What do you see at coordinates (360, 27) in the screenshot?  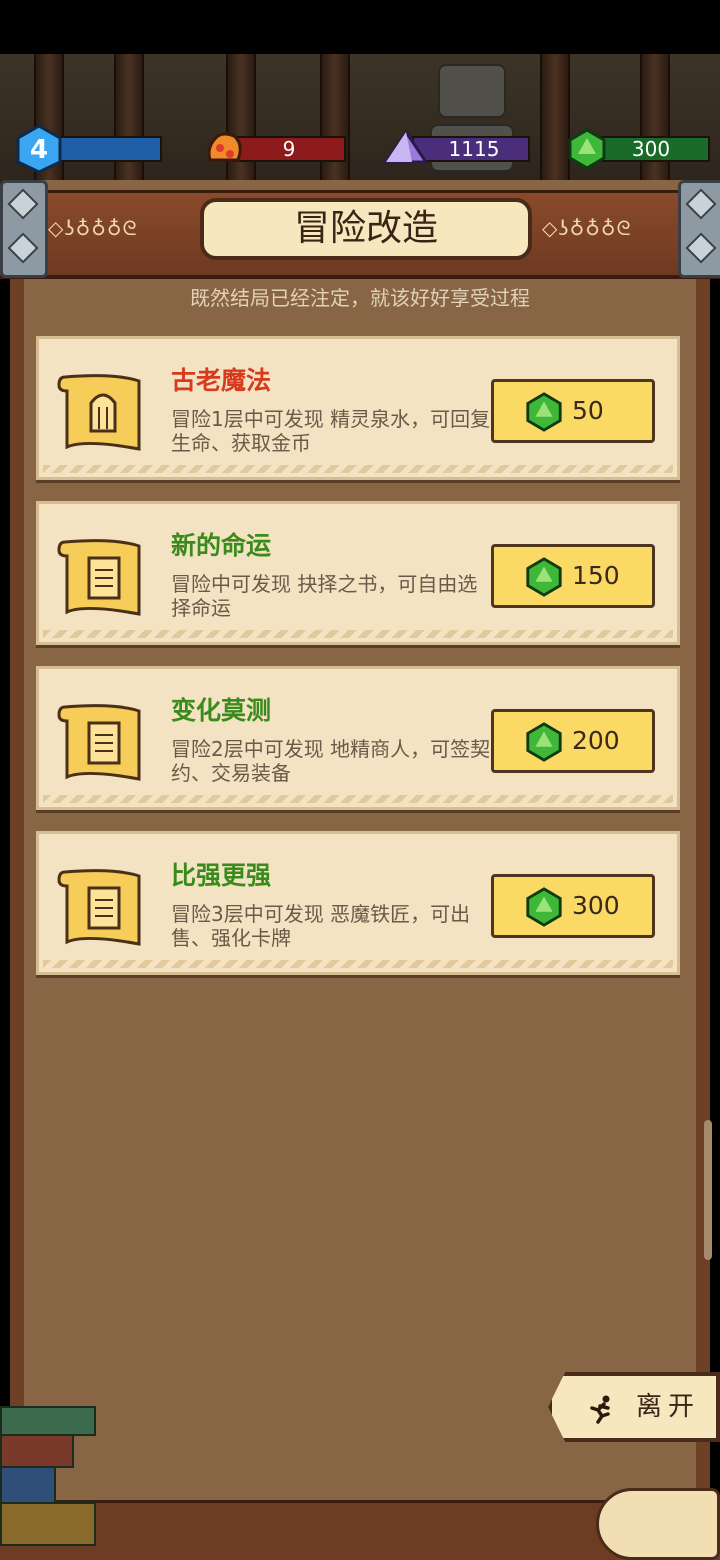 I see `status-strip` at bounding box center [360, 27].